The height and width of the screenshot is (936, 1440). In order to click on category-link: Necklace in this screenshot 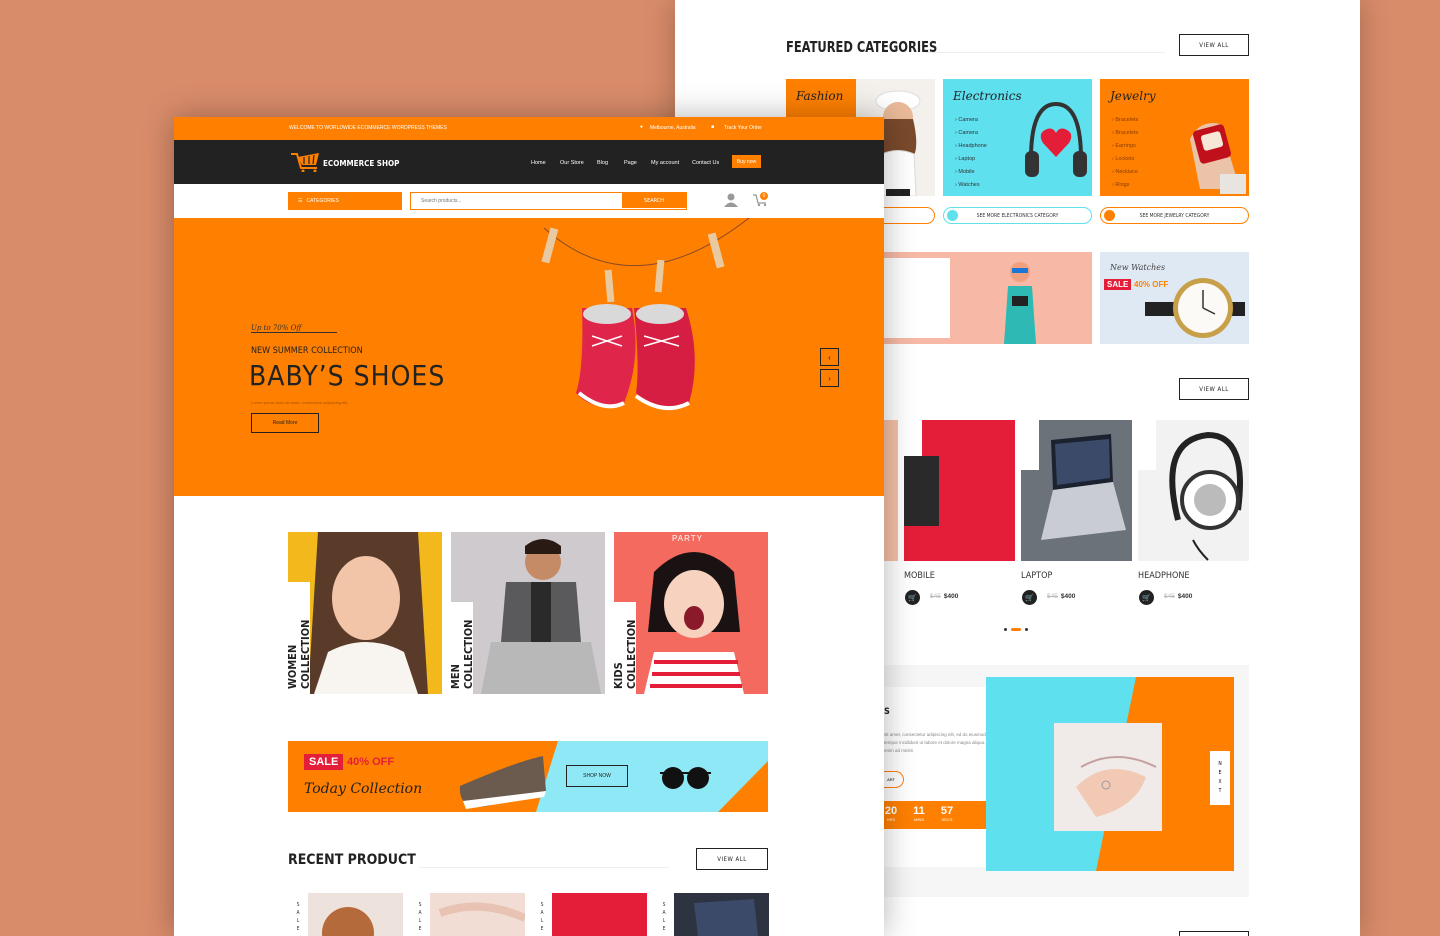, I will do `click(1125, 172)`.